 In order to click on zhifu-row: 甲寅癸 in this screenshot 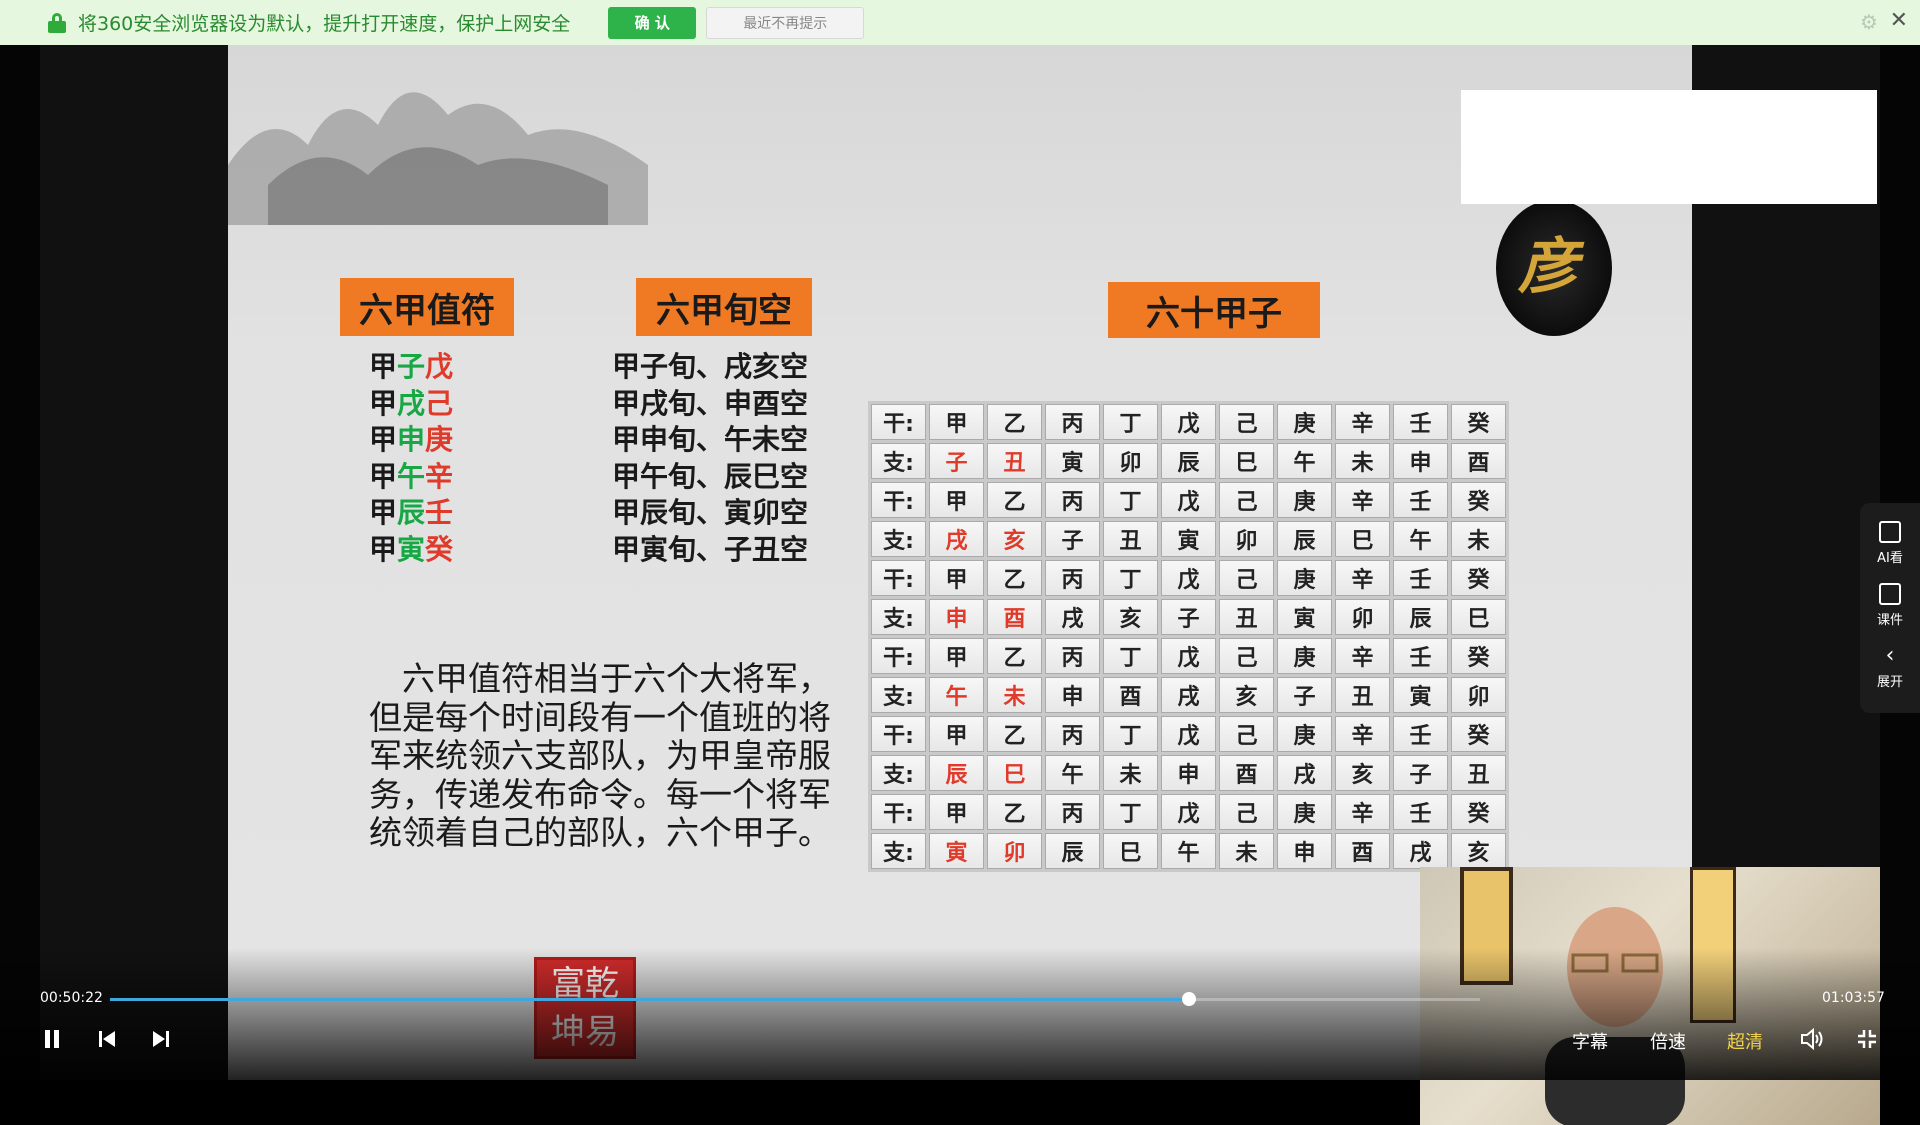, I will do `click(411, 549)`.